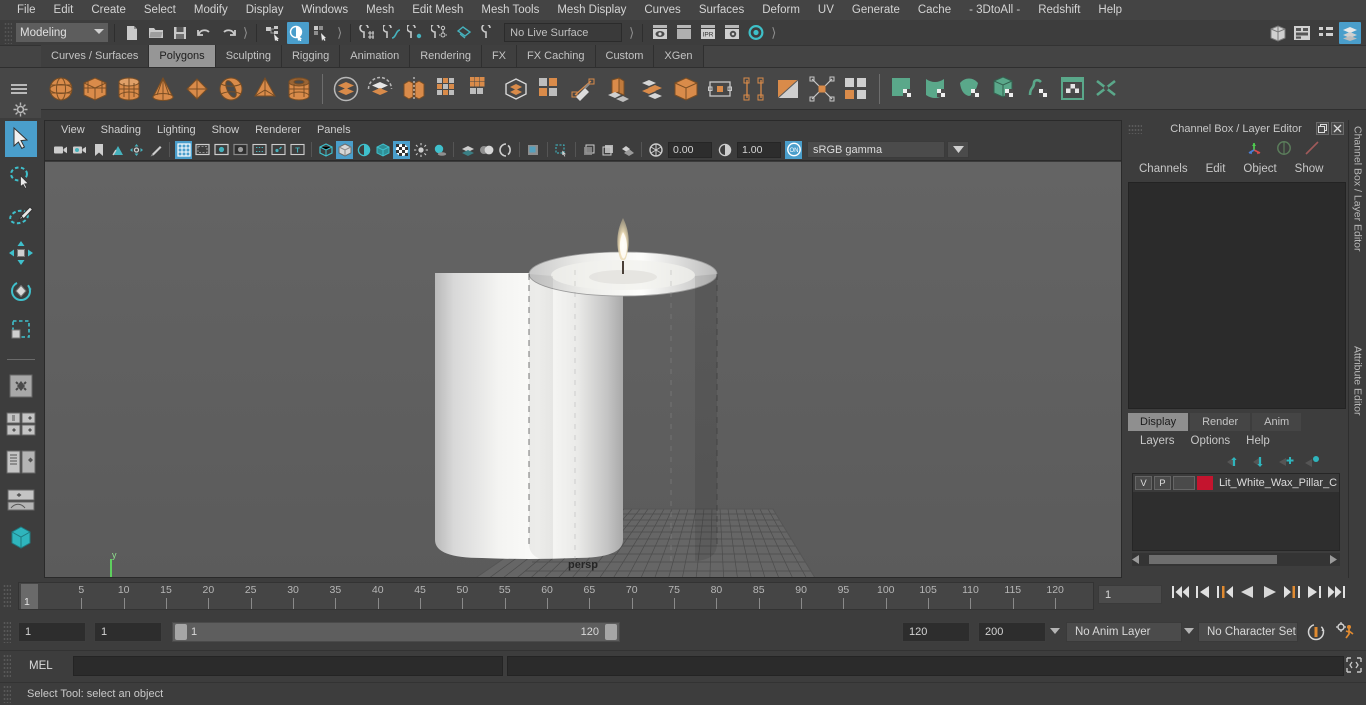 The height and width of the screenshot is (705, 1366). I want to click on poly-torus-button, so click(231, 89).